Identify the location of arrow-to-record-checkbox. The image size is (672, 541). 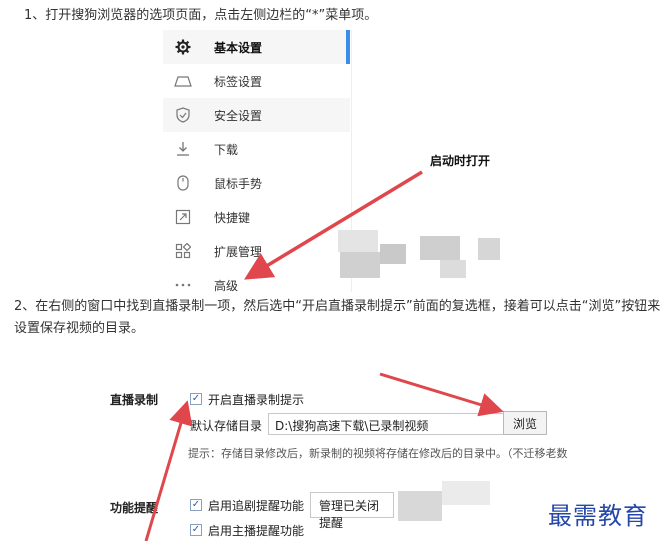
(168, 470).